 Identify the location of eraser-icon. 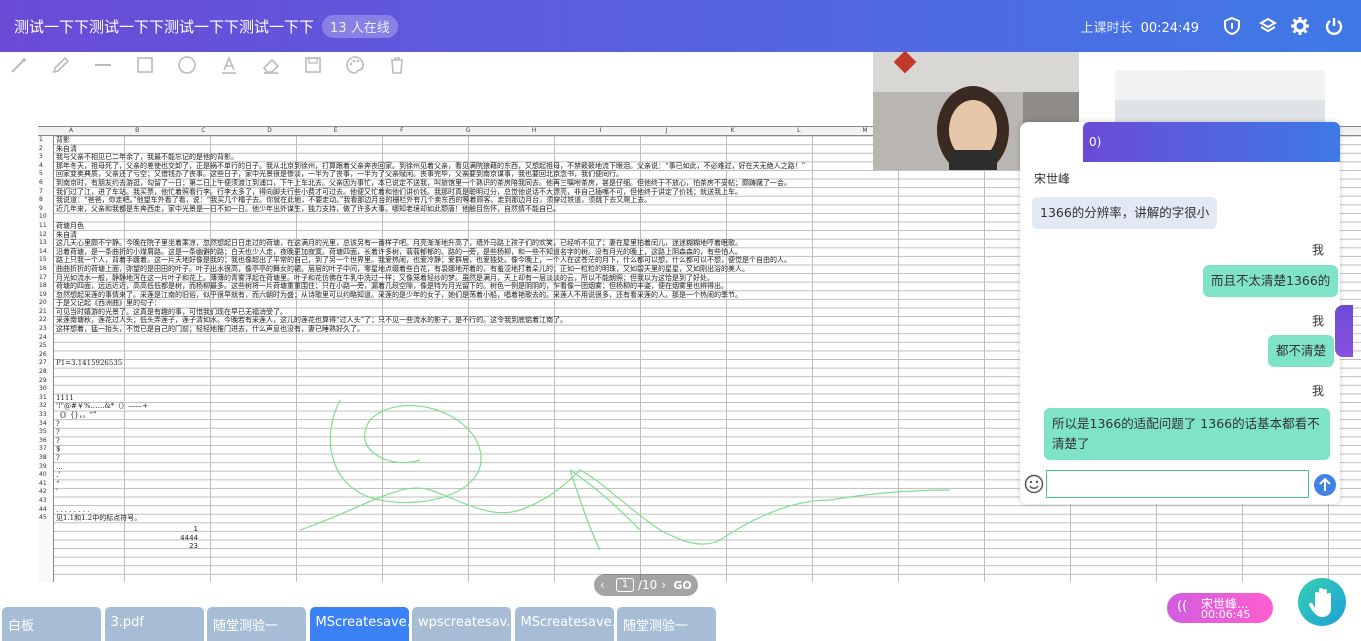
(271, 65).